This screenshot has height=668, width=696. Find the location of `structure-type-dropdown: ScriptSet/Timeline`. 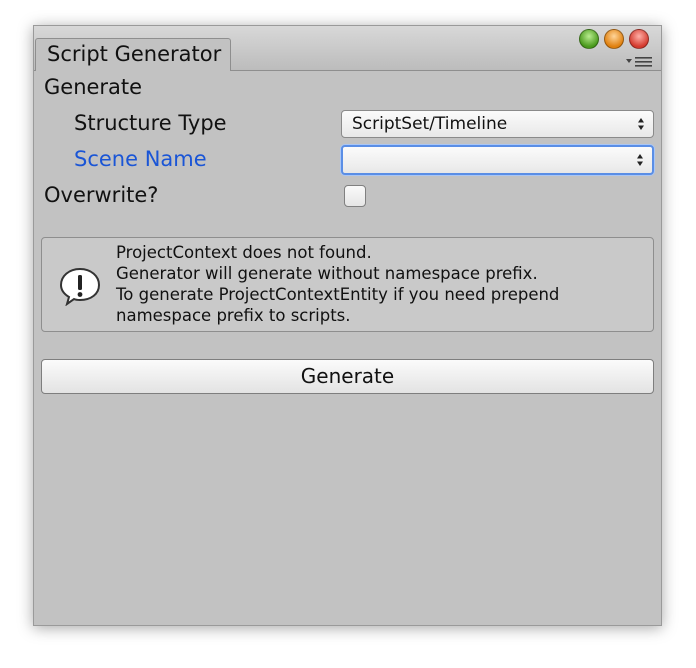

structure-type-dropdown: ScriptSet/Timeline is located at coordinates (497, 124).